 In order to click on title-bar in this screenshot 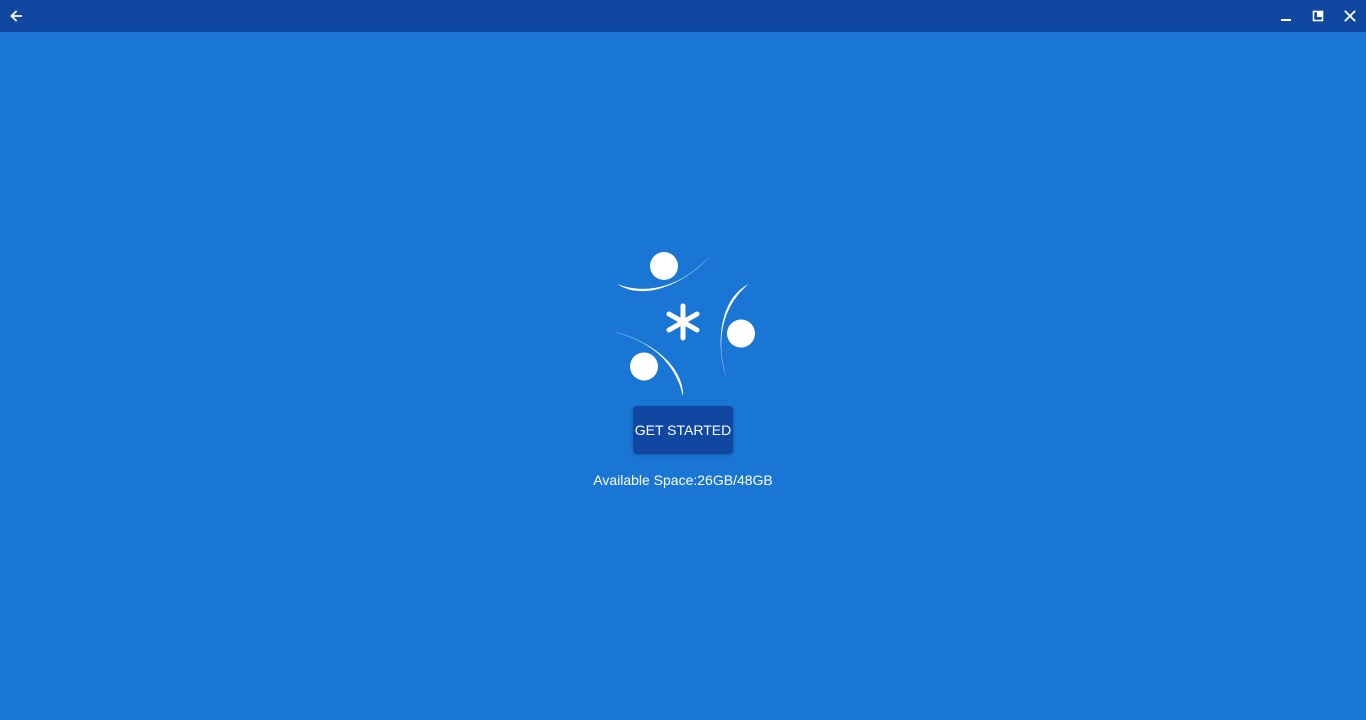, I will do `click(683, 16)`.